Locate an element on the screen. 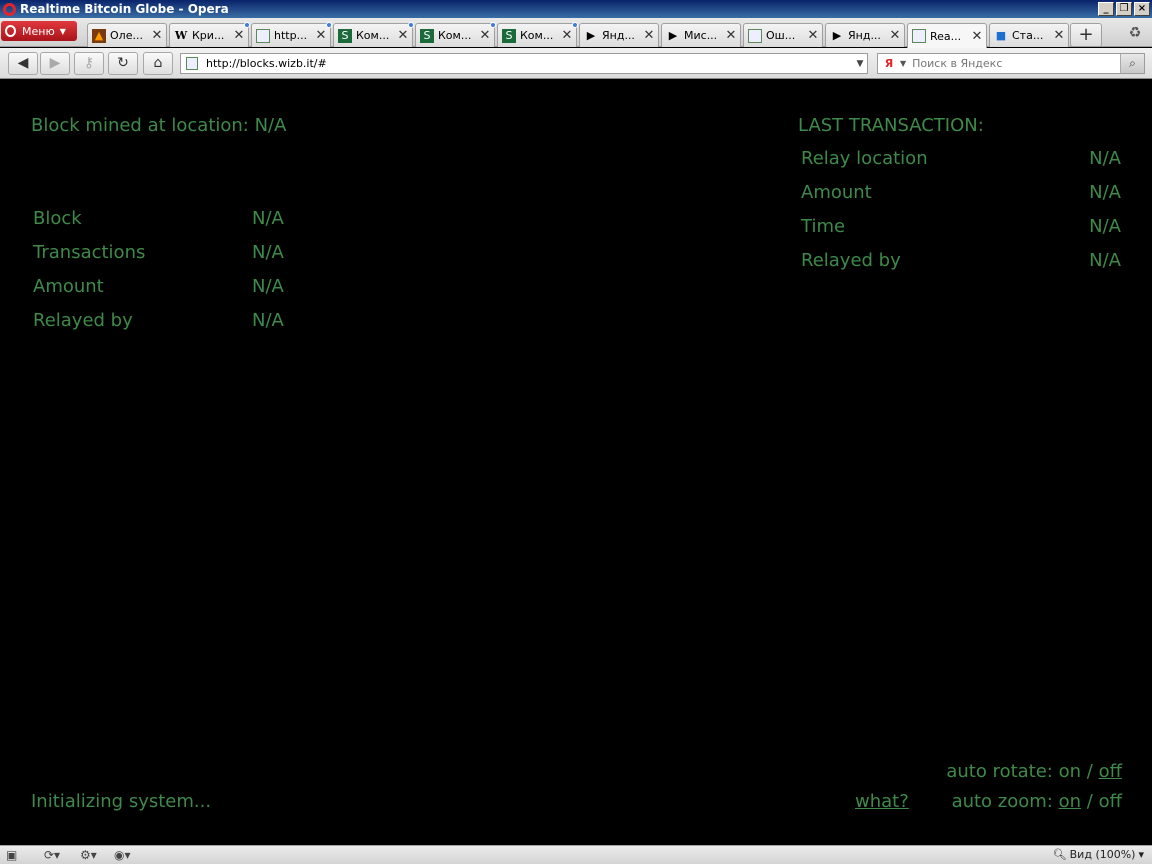  wand-button: ⚷ is located at coordinates (89, 63).